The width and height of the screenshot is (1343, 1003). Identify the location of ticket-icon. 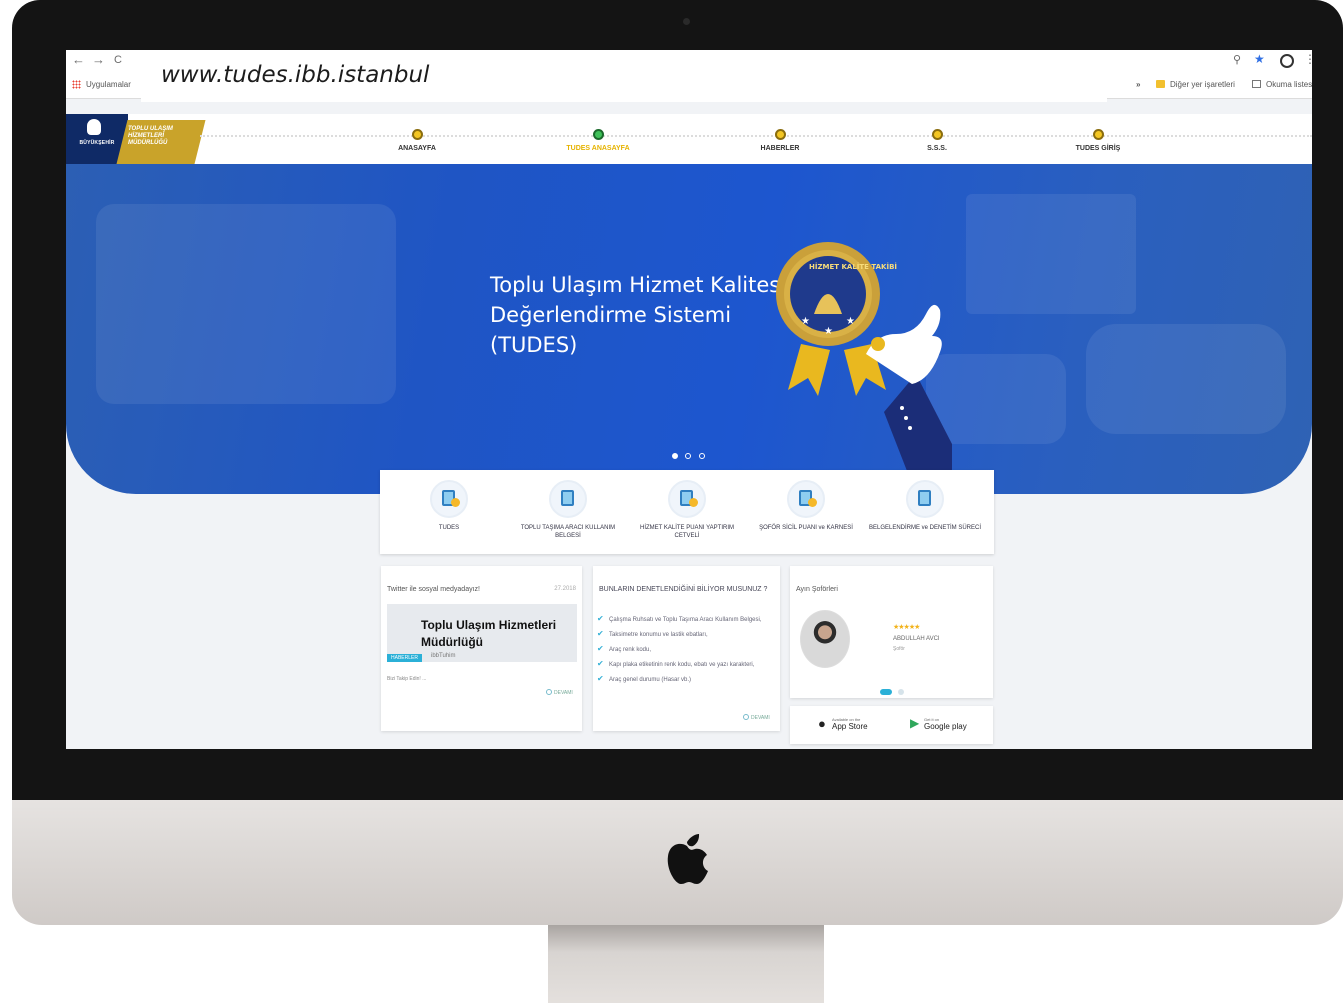
(687, 499).